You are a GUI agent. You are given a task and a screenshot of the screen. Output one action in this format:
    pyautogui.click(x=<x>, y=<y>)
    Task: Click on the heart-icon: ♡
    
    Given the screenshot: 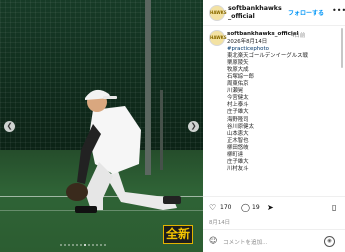 What is the action you would take?
    pyautogui.click(x=212, y=207)
    